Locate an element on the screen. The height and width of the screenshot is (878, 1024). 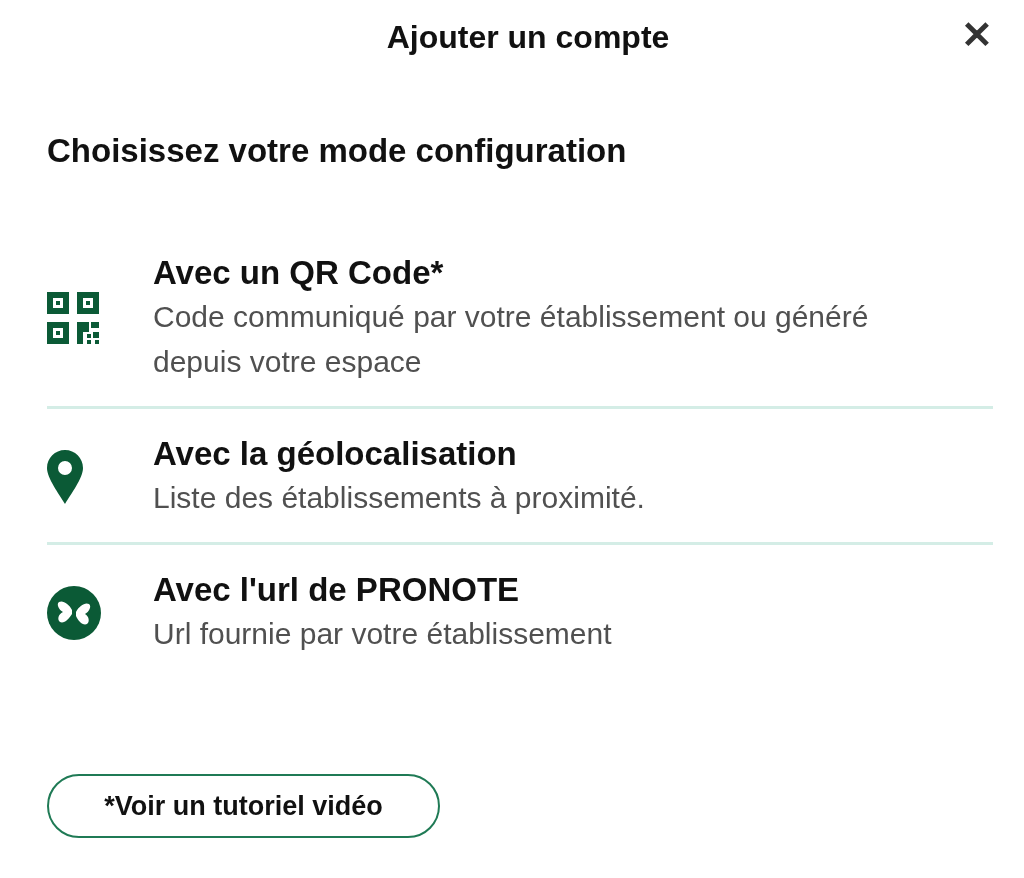
tutorial-button: *Voir un tutoriel vidéo is located at coordinates (243, 806).